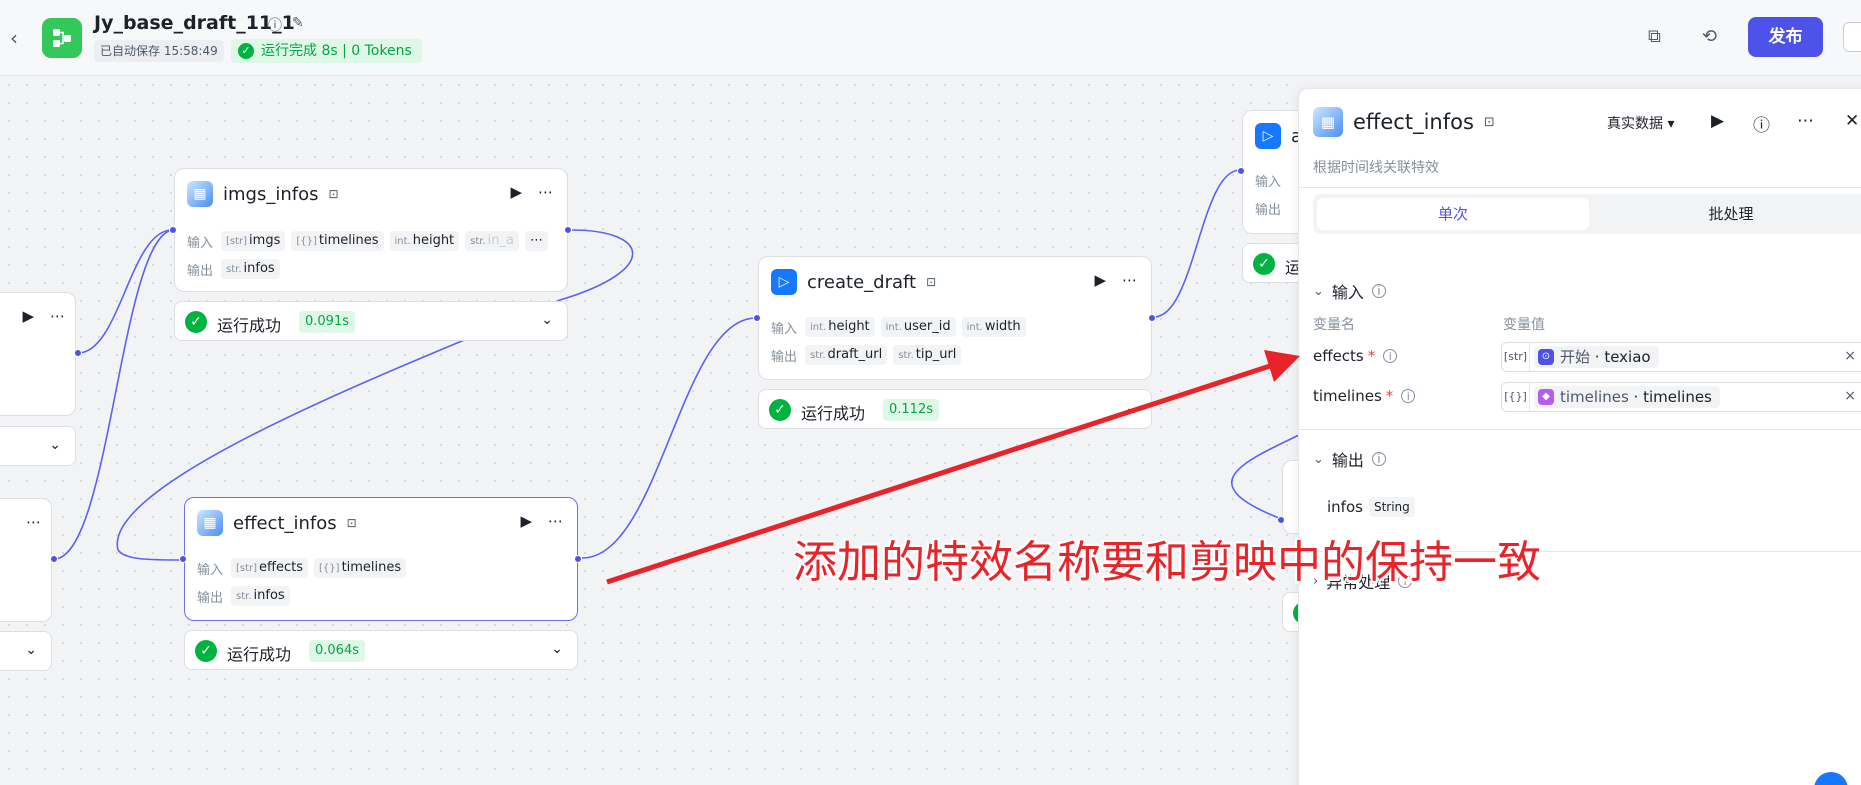 This screenshot has height=785, width=1861. I want to click on param-tag: [str] effects, so click(270, 568).